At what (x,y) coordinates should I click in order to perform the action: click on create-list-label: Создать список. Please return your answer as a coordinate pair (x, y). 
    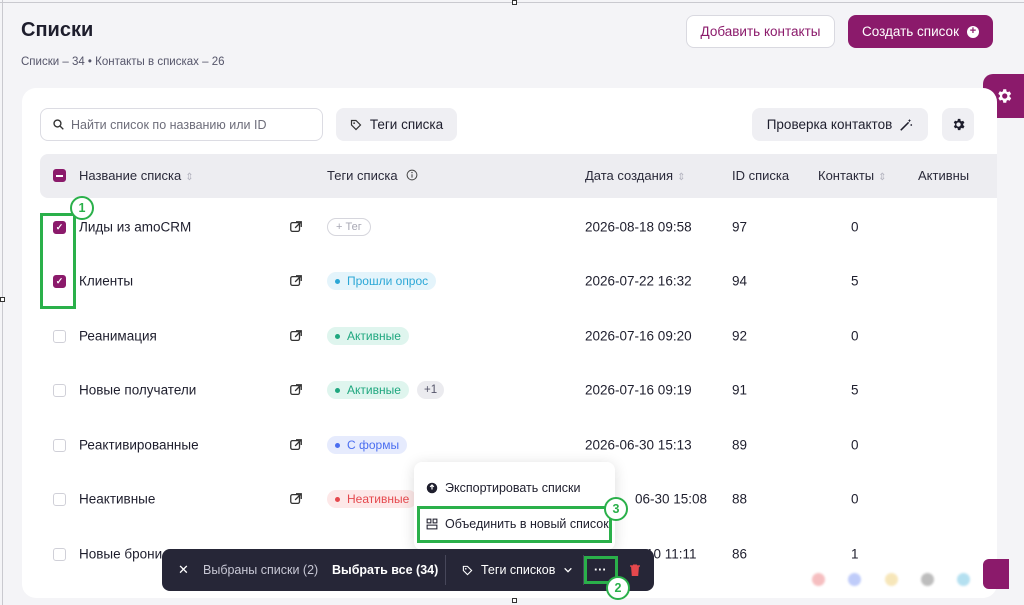
    Looking at the image, I should click on (910, 31).